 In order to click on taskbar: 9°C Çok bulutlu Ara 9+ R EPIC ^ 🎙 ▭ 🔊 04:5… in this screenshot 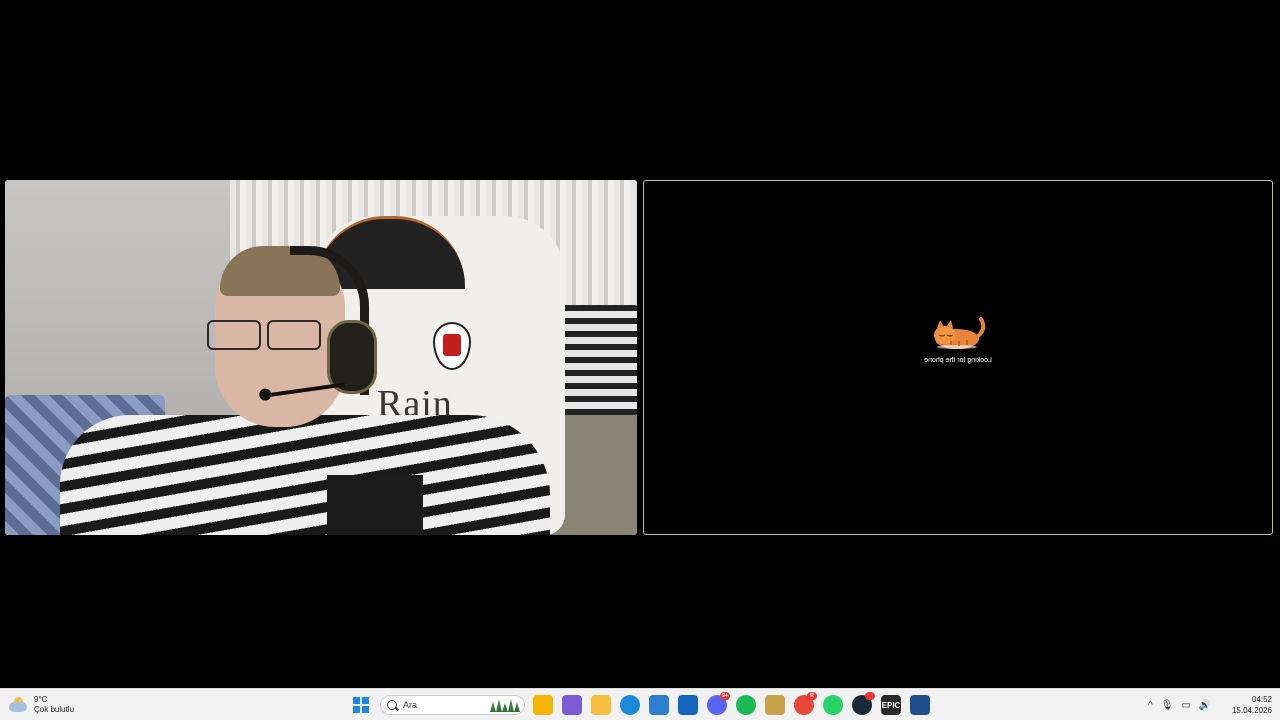, I will do `click(640, 704)`.